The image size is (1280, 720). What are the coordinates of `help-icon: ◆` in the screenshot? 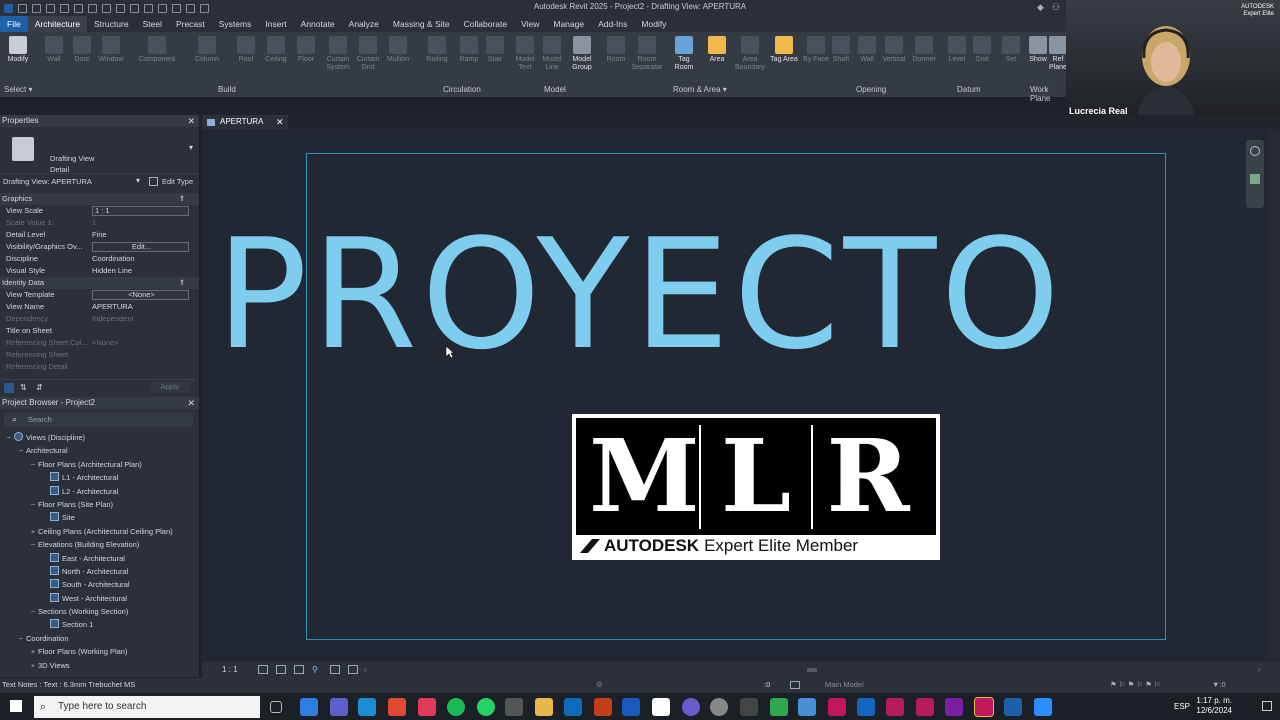 It's located at (1040, 7).